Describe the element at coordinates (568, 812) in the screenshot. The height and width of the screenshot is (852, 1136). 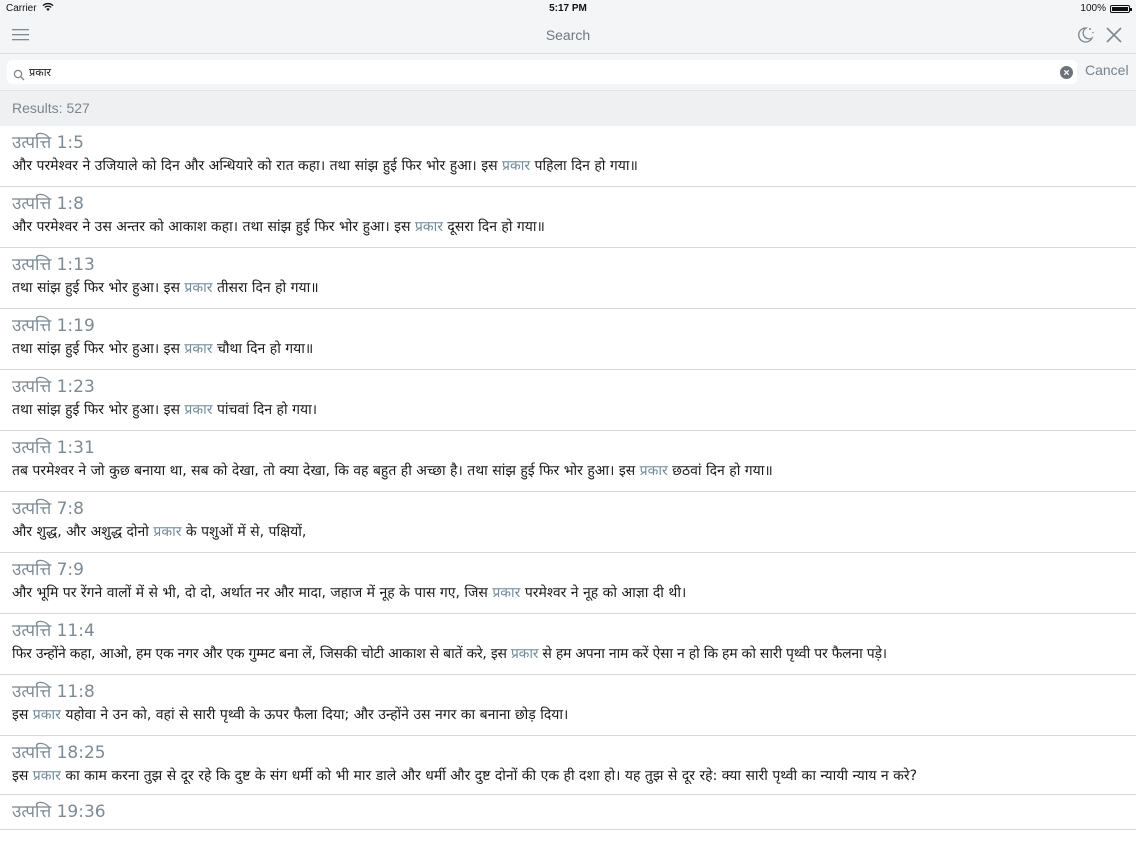
I see `result-item: उत्पत्ति 19:36` at that location.